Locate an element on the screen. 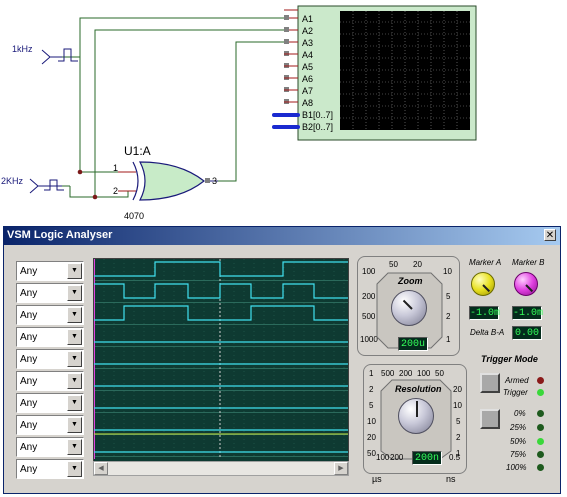 The height and width of the screenshot is (497, 567). marker-a-pointer is located at coordinates (486, 288).